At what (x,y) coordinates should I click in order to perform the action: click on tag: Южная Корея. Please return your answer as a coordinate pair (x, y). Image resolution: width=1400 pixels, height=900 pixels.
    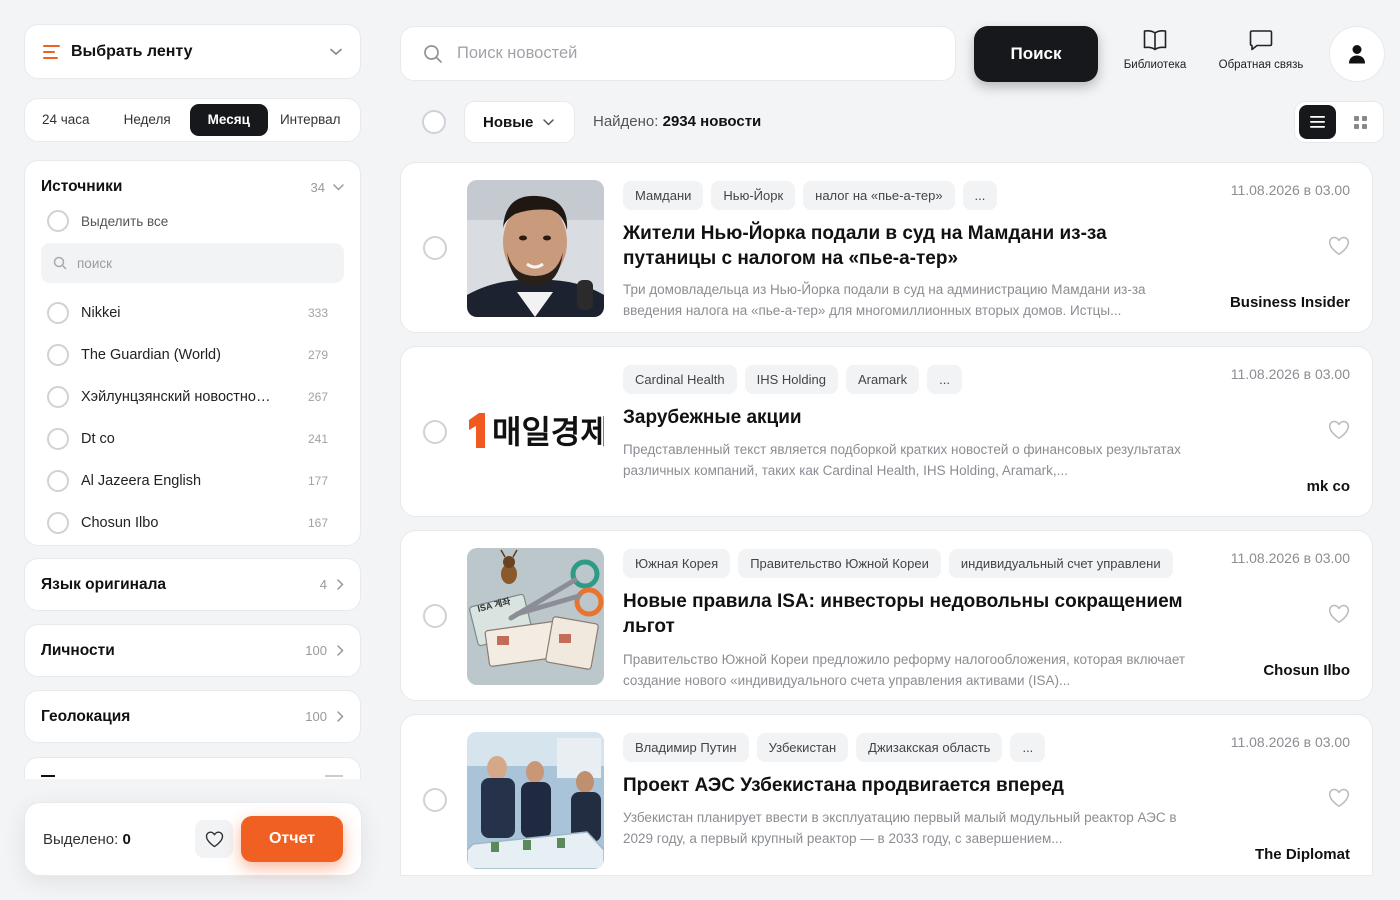
    Looking at the image, I should click on (677, 563).